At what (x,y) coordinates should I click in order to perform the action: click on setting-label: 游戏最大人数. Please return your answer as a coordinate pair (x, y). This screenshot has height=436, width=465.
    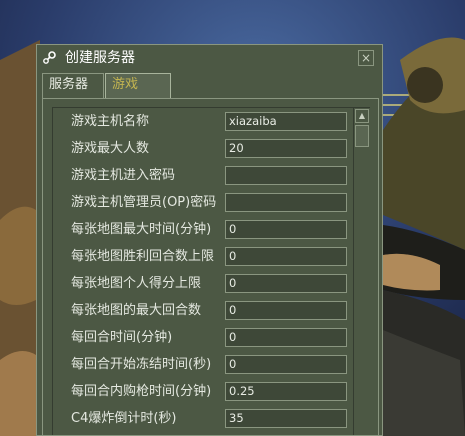
    Looking at the image, I should click on (110, 148).